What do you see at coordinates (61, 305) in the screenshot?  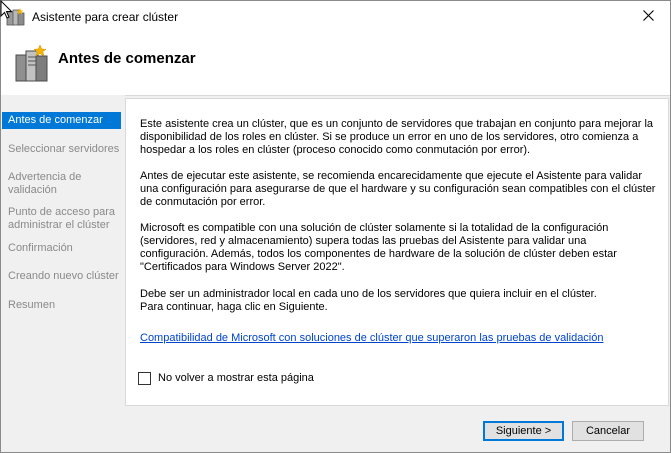 I see `step-resumen: Resumen` at bounding box center [61, 305].